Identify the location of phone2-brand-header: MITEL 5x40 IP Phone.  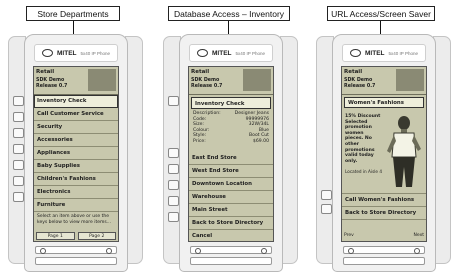
(231, 53).